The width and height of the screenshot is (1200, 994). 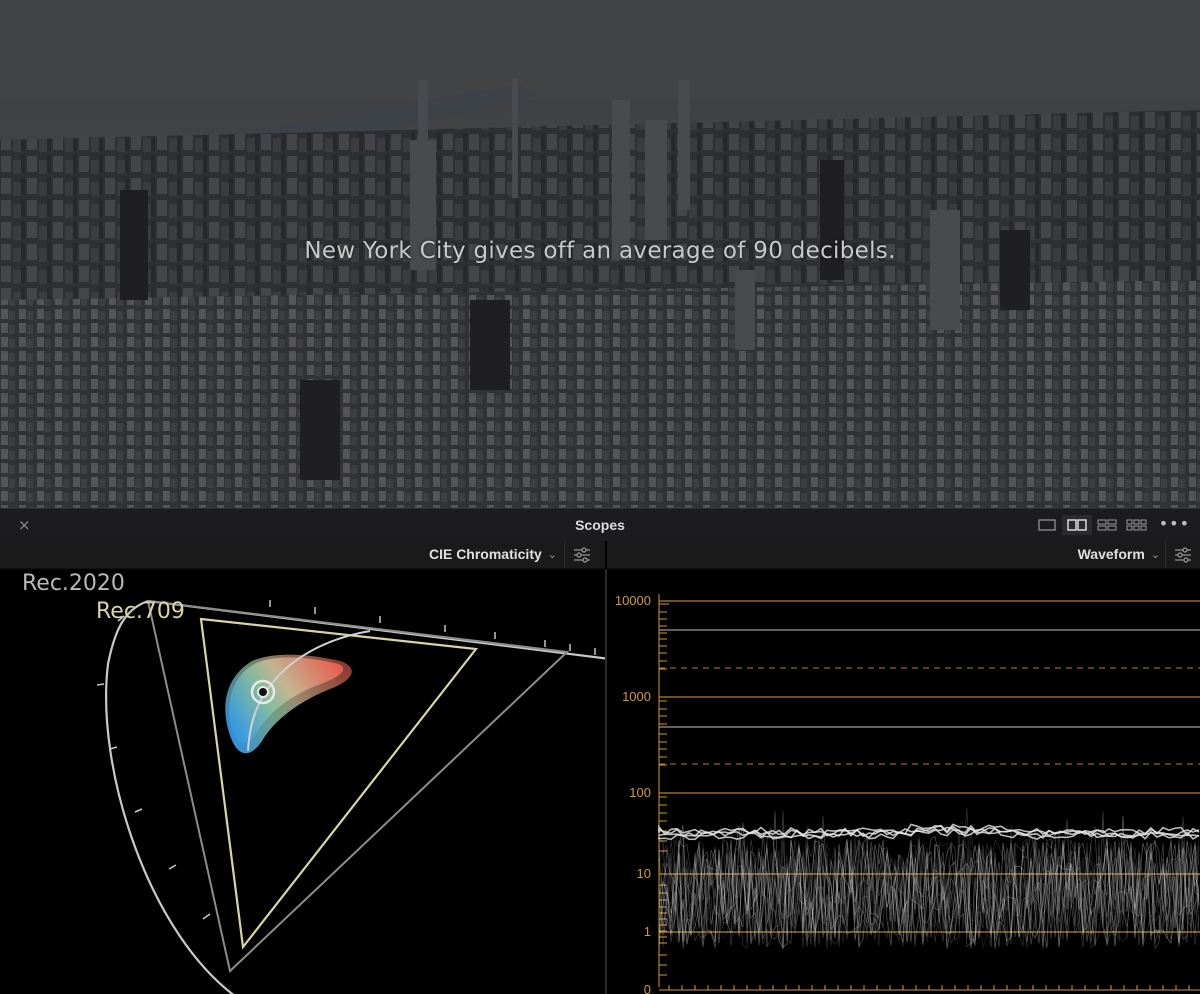 I want to click on more-options-icon: •••, so click(x=1174, y=523).